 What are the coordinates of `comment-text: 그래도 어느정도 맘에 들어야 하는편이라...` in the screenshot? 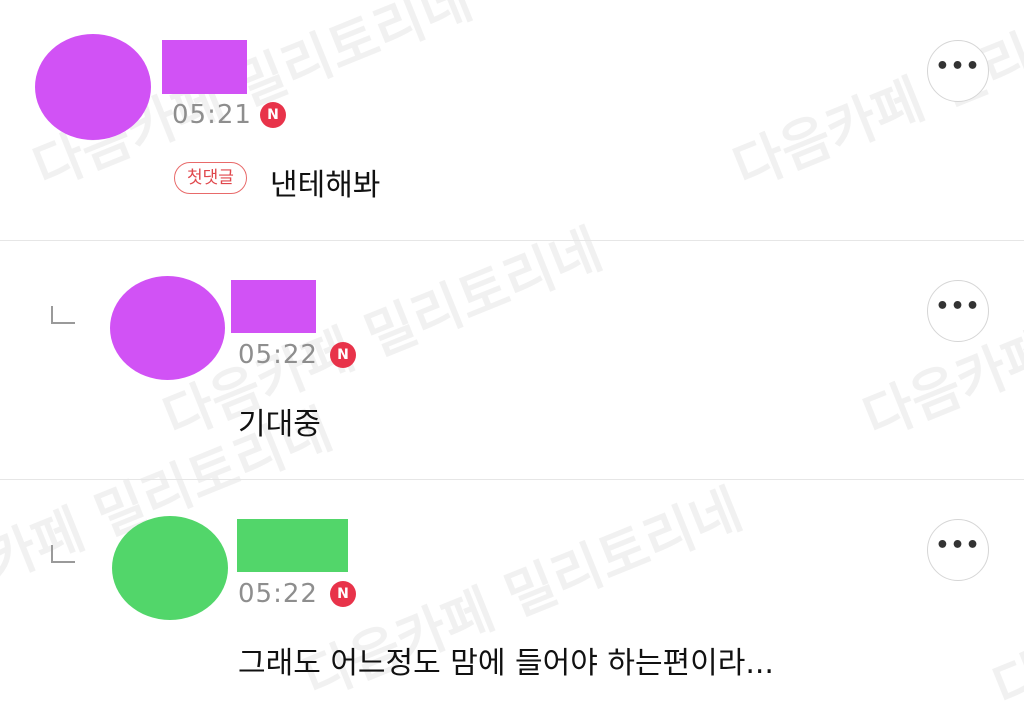 It's located at (506, 663).